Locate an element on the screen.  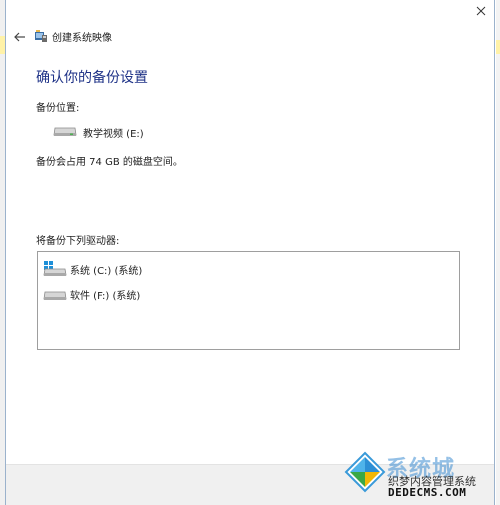
close-icon is located at coordinates (481, 11).